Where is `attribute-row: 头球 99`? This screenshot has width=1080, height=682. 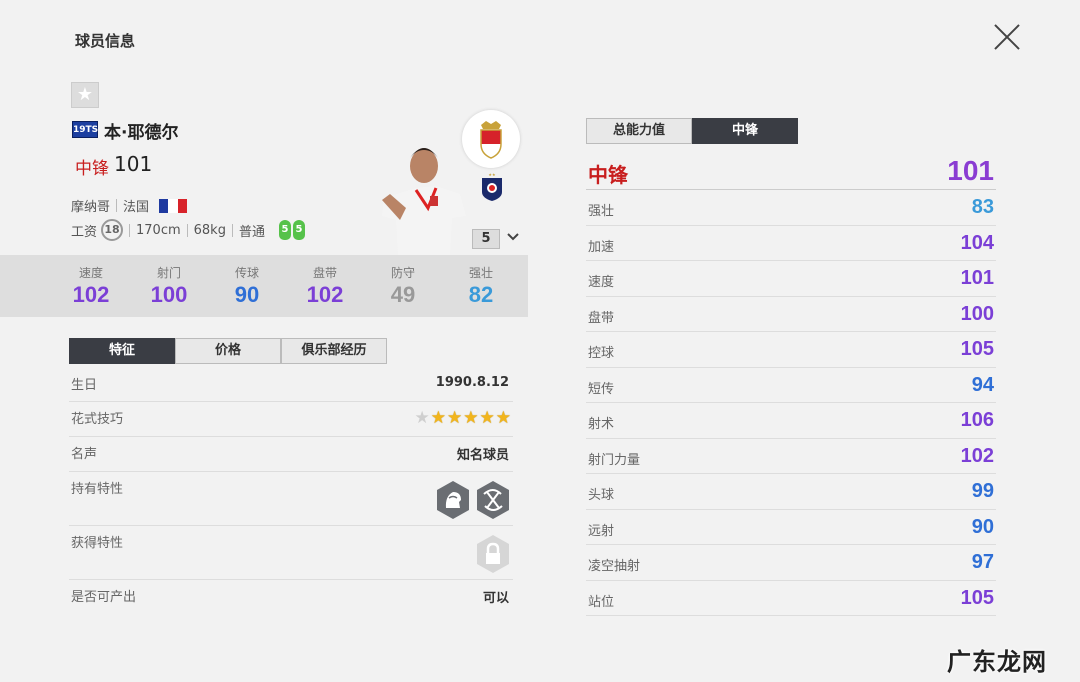
attribute-row: 头球 99 is located at coordinates (791, 492).